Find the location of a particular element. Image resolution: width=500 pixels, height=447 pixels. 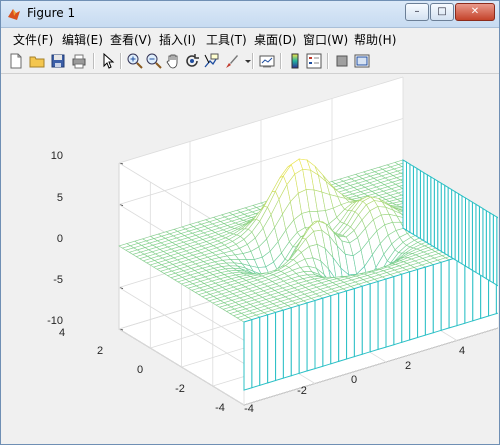

new-figure-icon is located at coordinates (16, 61).